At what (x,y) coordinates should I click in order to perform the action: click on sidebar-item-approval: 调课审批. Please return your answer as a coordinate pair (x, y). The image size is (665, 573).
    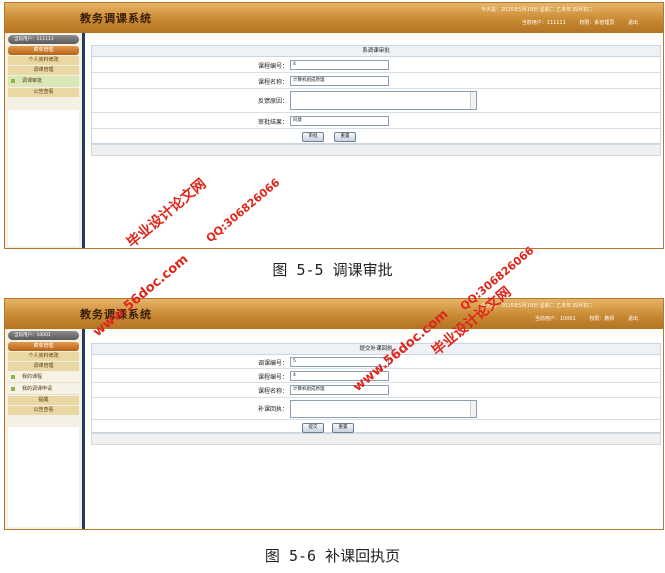
    Looking at the image, I should click on (43, 81).